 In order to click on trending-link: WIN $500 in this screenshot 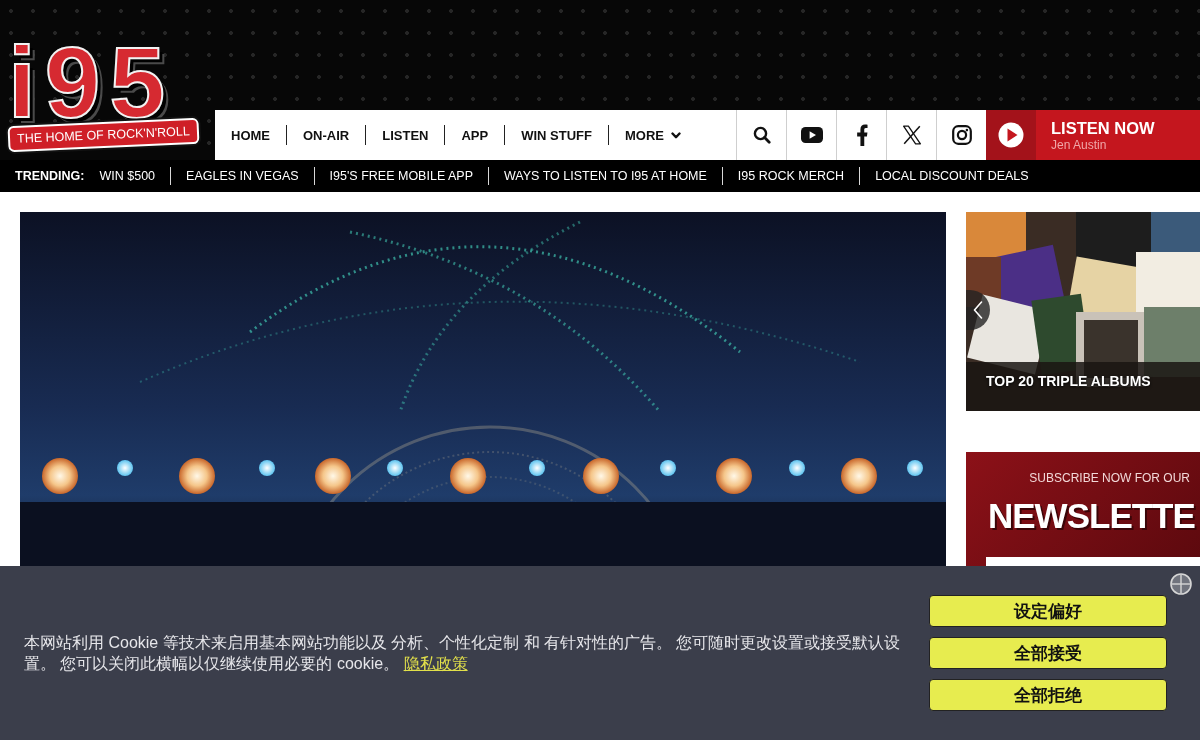, I will do `click(127, 176)`.